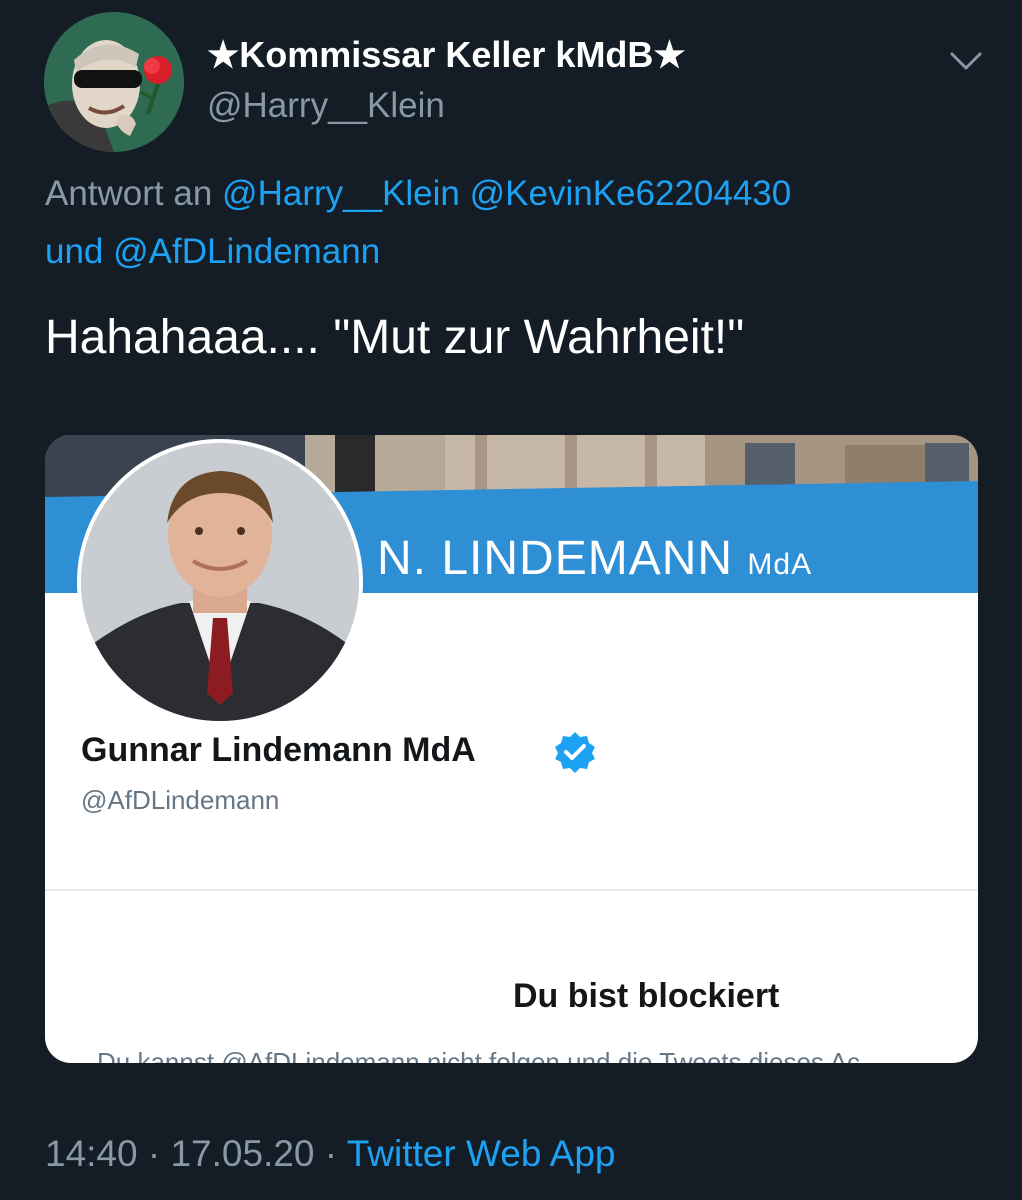  I want to click on mention-link: @AfDLindemann, so click(246, 251).